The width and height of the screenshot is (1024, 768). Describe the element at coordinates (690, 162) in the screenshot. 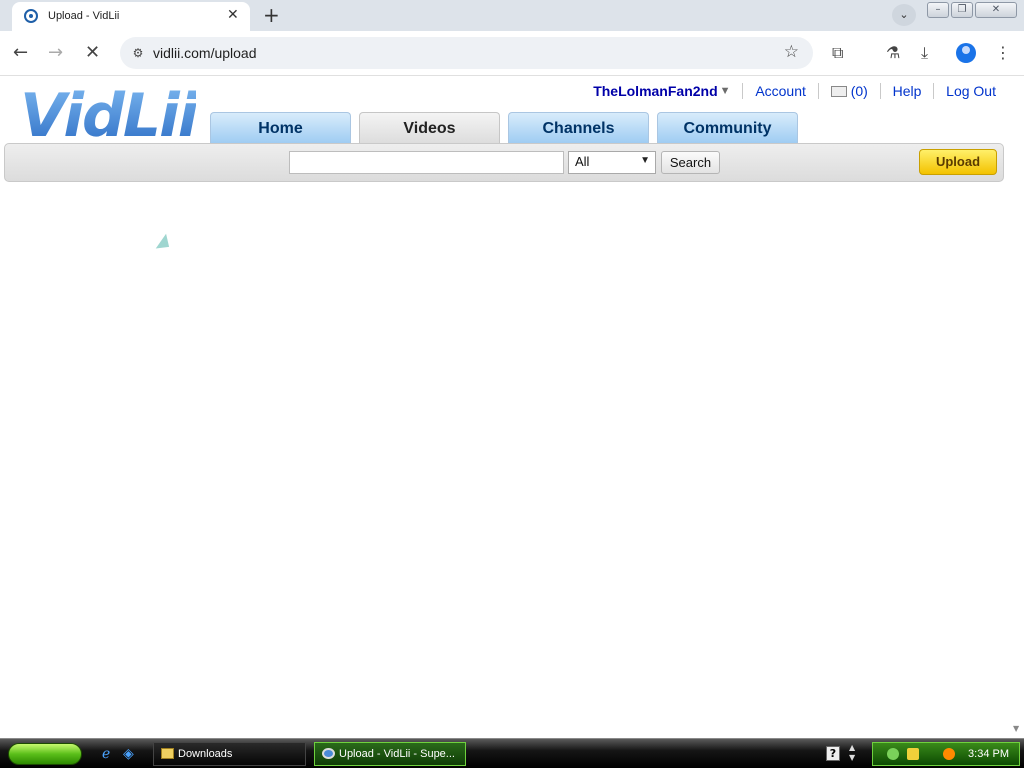

I see `search-button: Search` at that location.